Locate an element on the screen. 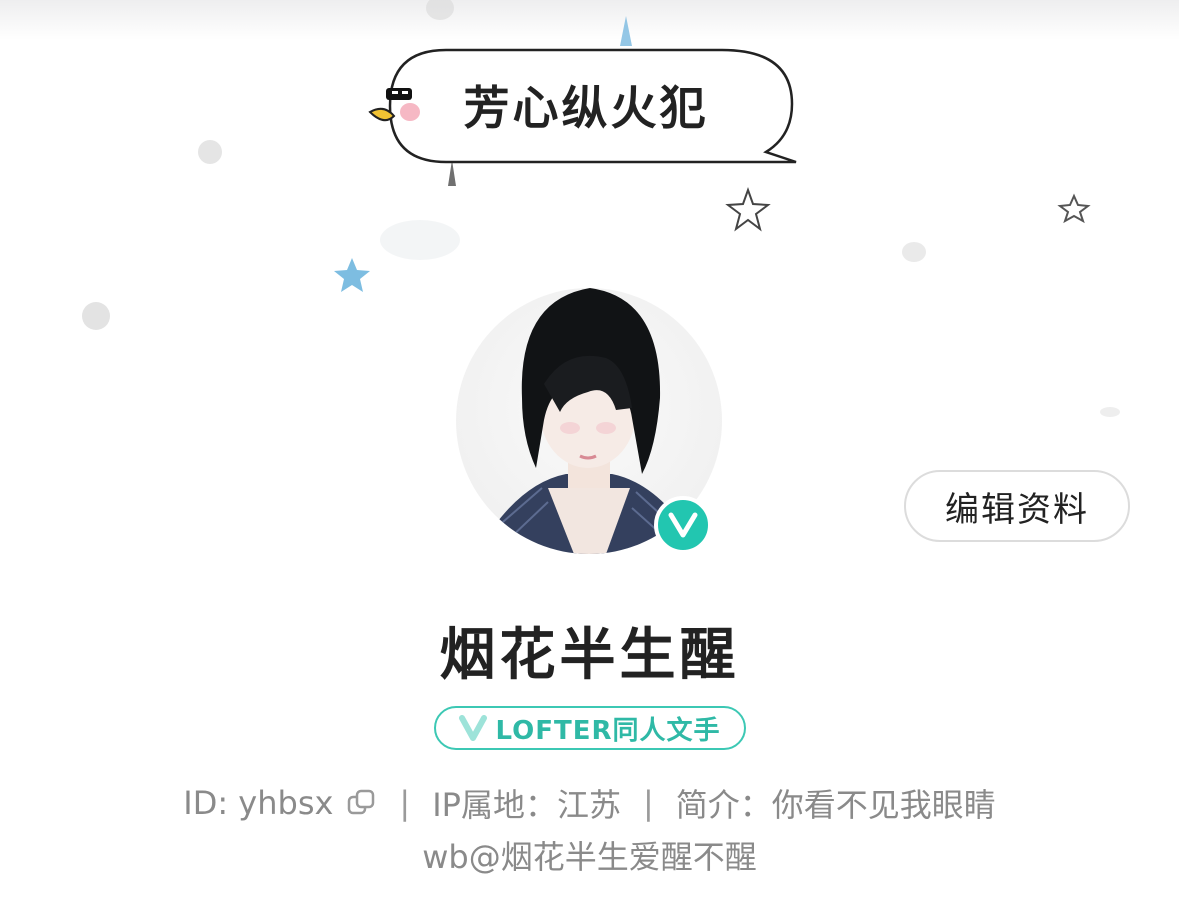 The height and width of the screenshot is (906, 1179). username: 烟花半生醒 is located at coordinates (589, 655).